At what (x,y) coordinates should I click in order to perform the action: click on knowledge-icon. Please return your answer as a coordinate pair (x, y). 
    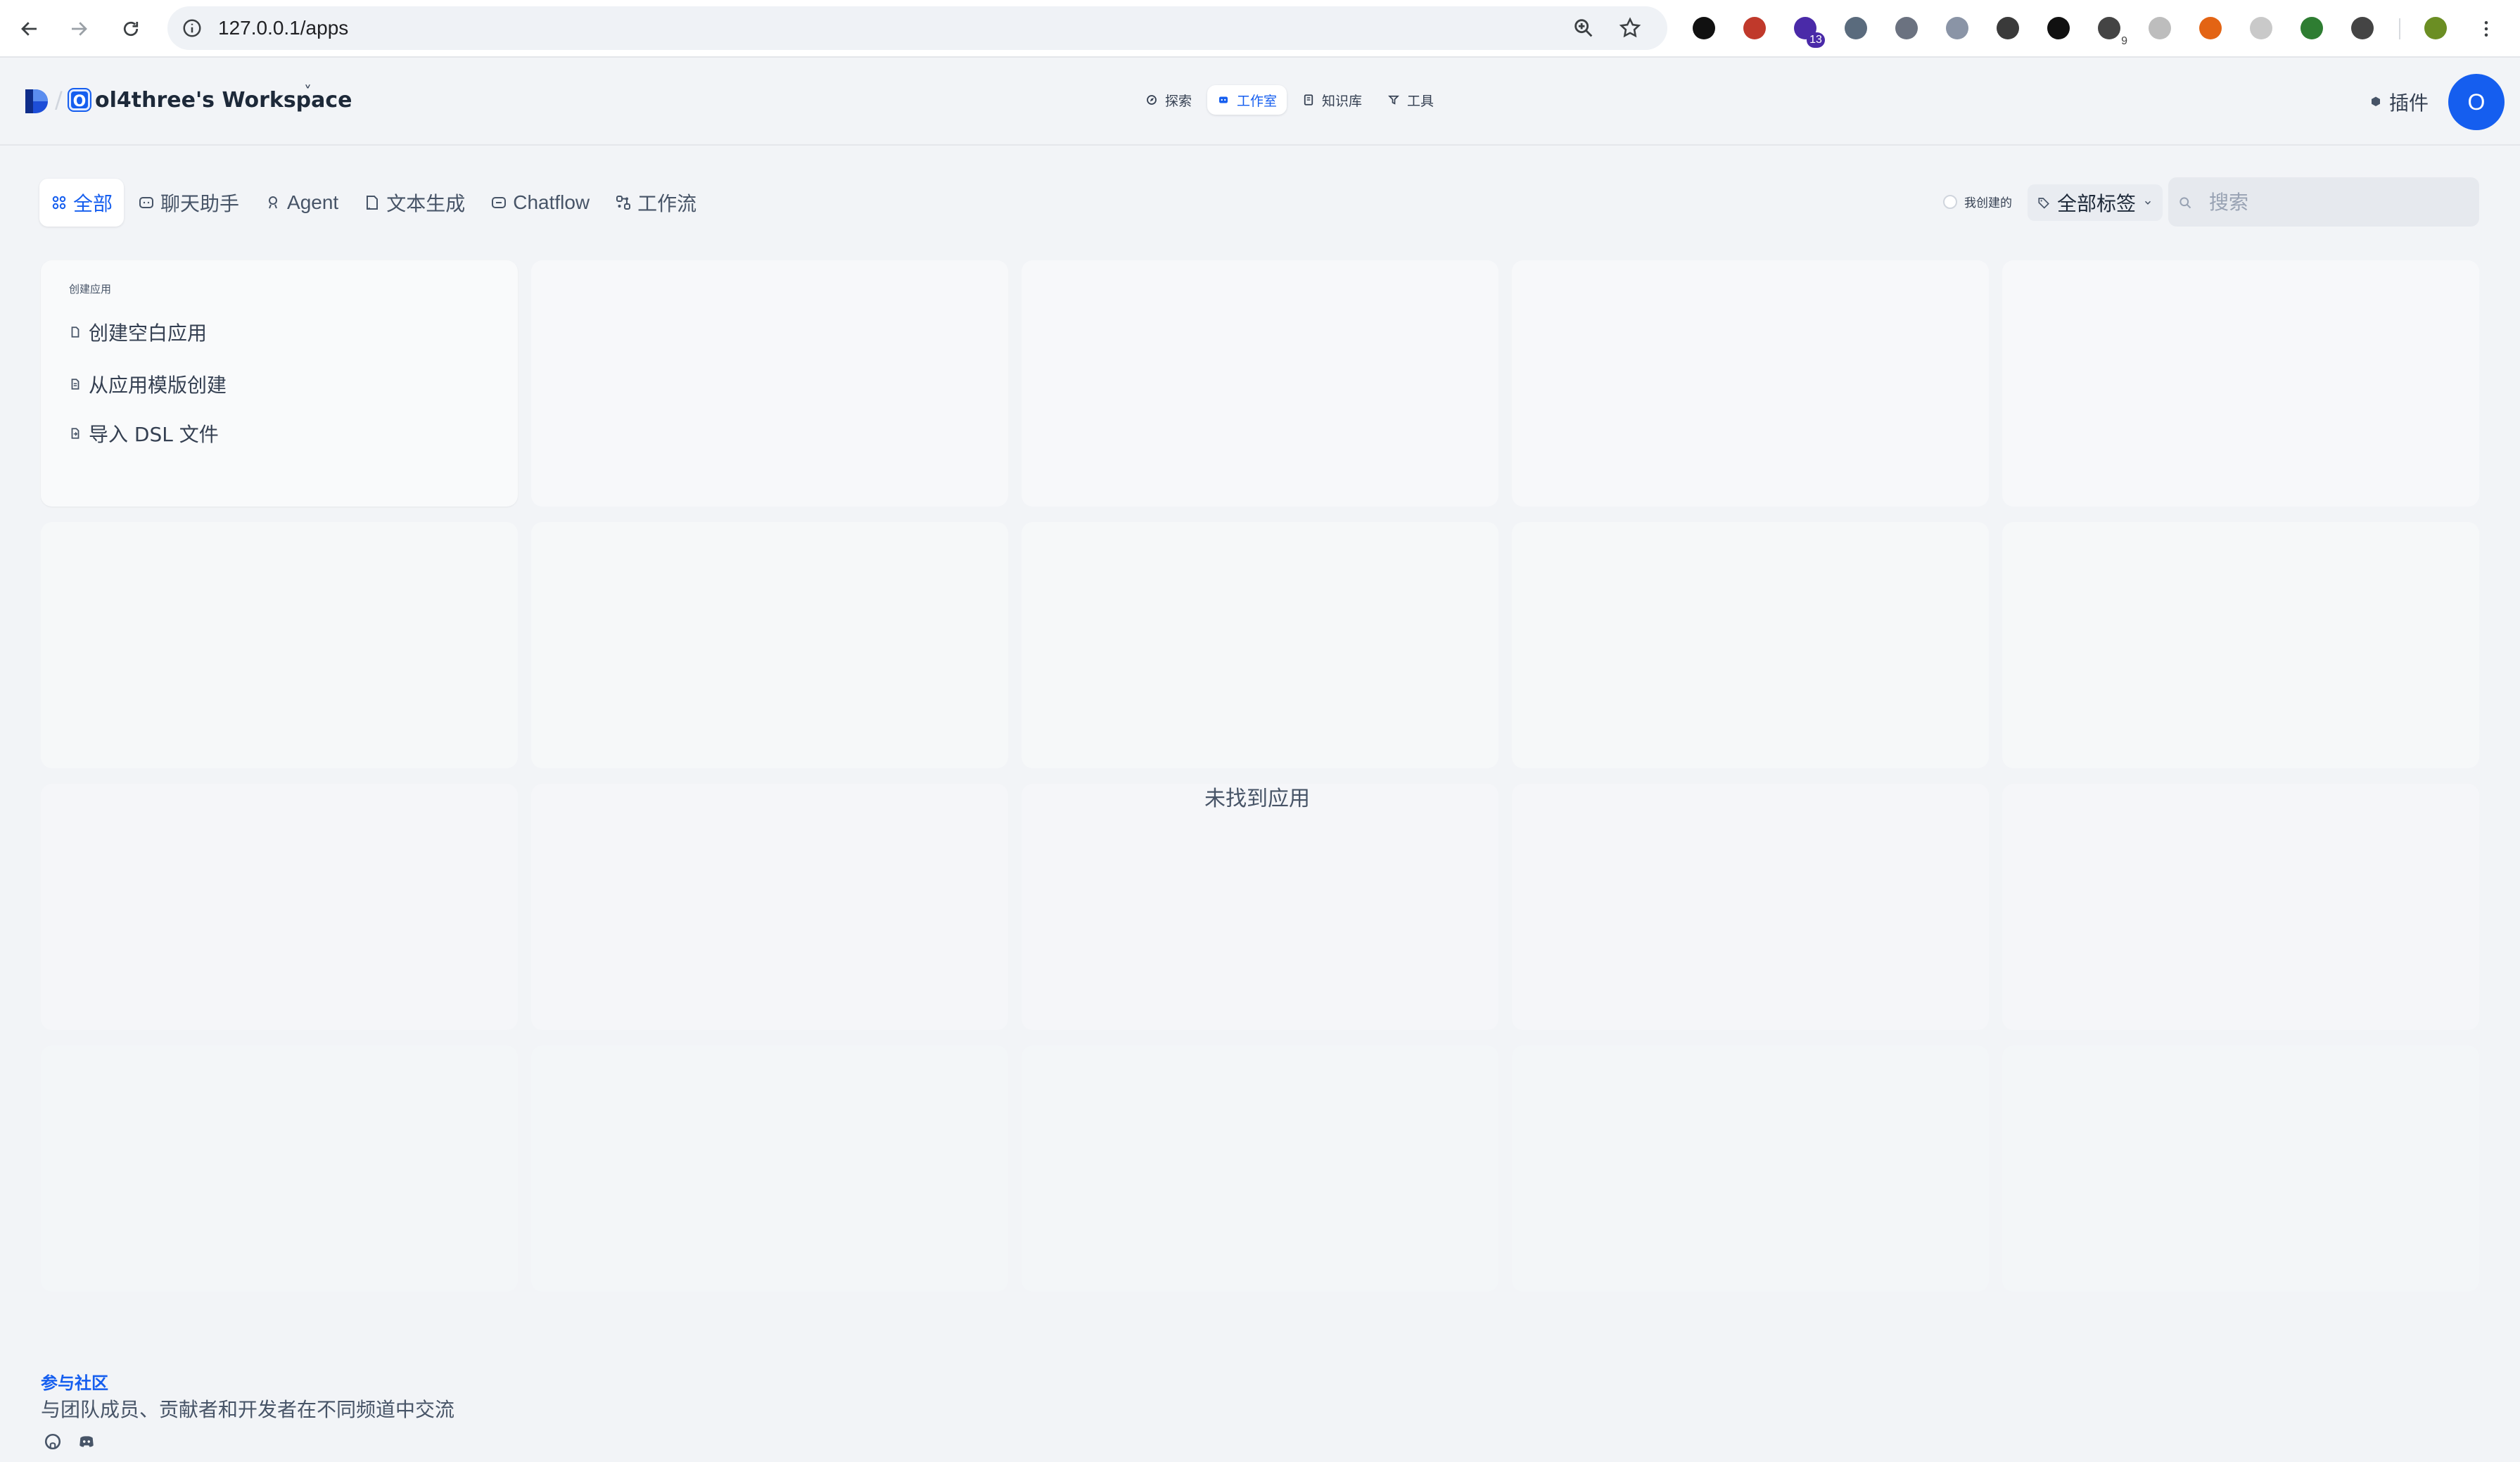
    Looking at the image, I should click on (1308, 100).